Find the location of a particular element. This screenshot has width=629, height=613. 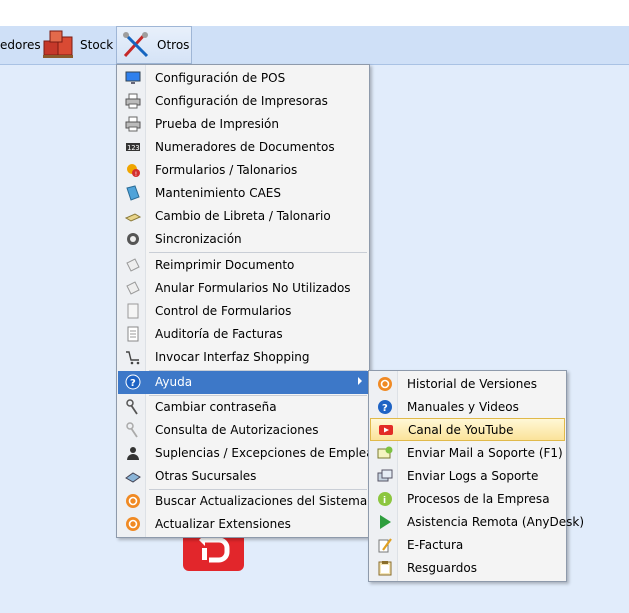

history-icon is located at coordinates (385, 384).